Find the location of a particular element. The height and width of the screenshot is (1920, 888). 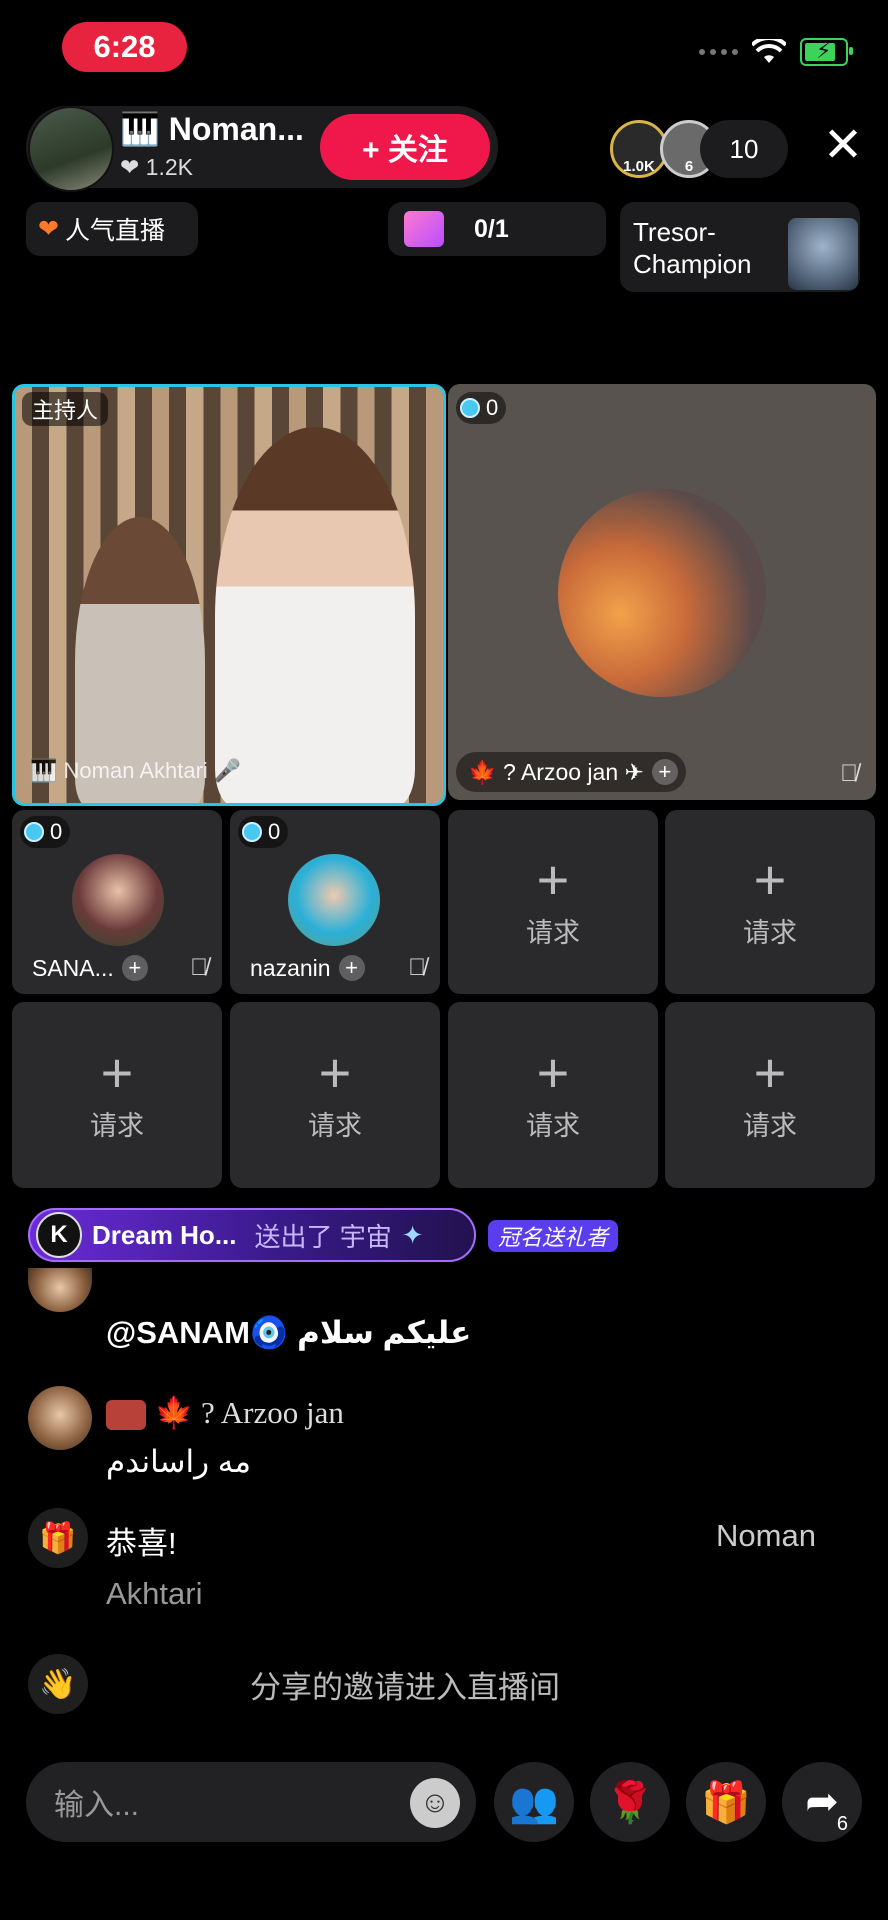

battery-icon: ⚡ is located at coordinates (826, 52).